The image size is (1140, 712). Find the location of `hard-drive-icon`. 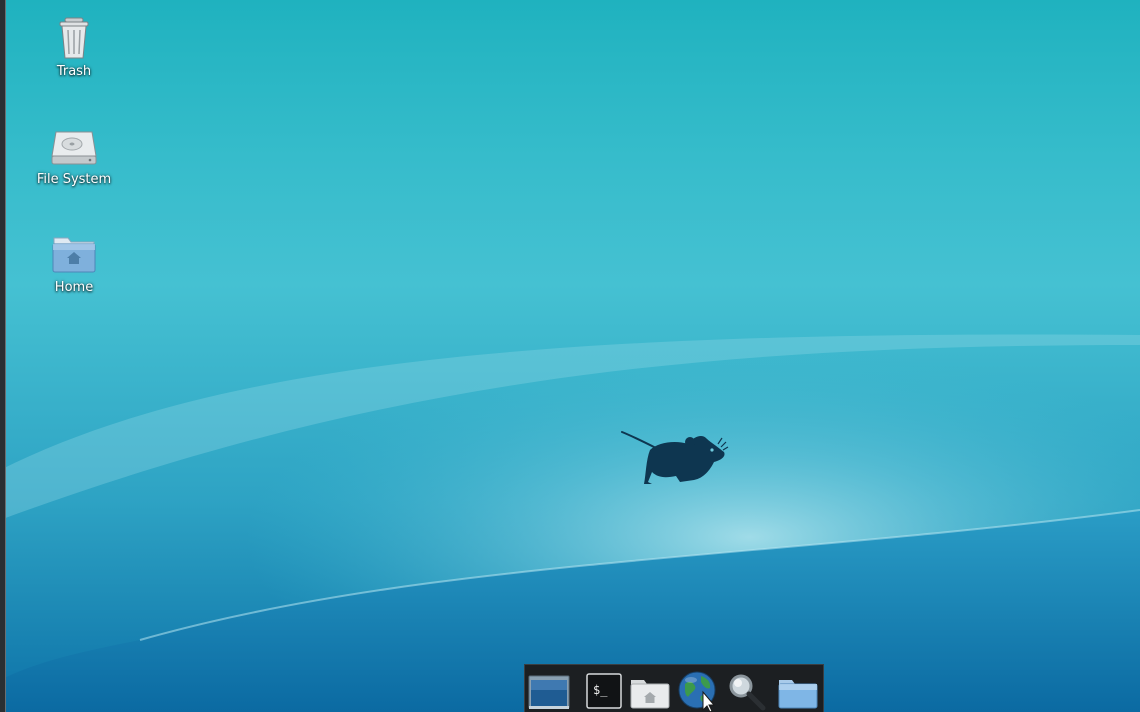

hard-drive-icon is located at coordinates (74, 146).